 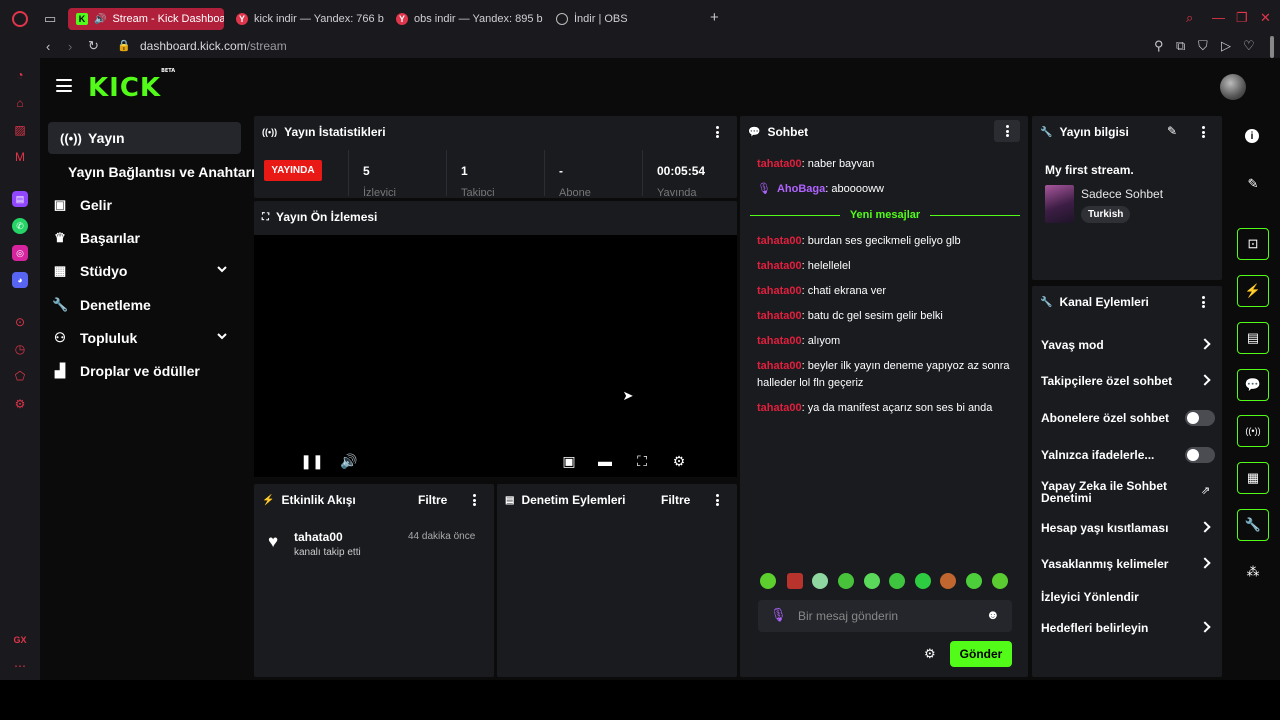 What do you see at coordinates (20, 666) in the screenshot?
I see `more-icon: ⋯` at bounding box center [20, 666].